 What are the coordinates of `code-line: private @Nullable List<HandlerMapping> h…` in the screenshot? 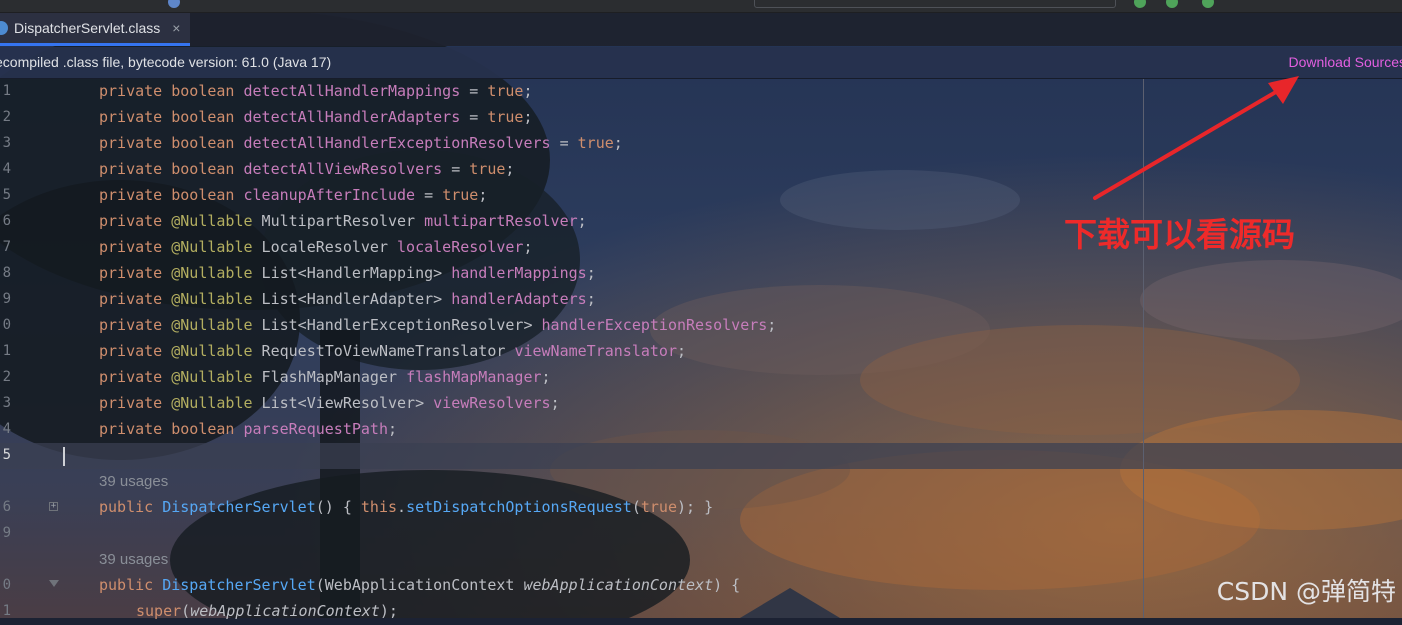 It's located at (347, 273).